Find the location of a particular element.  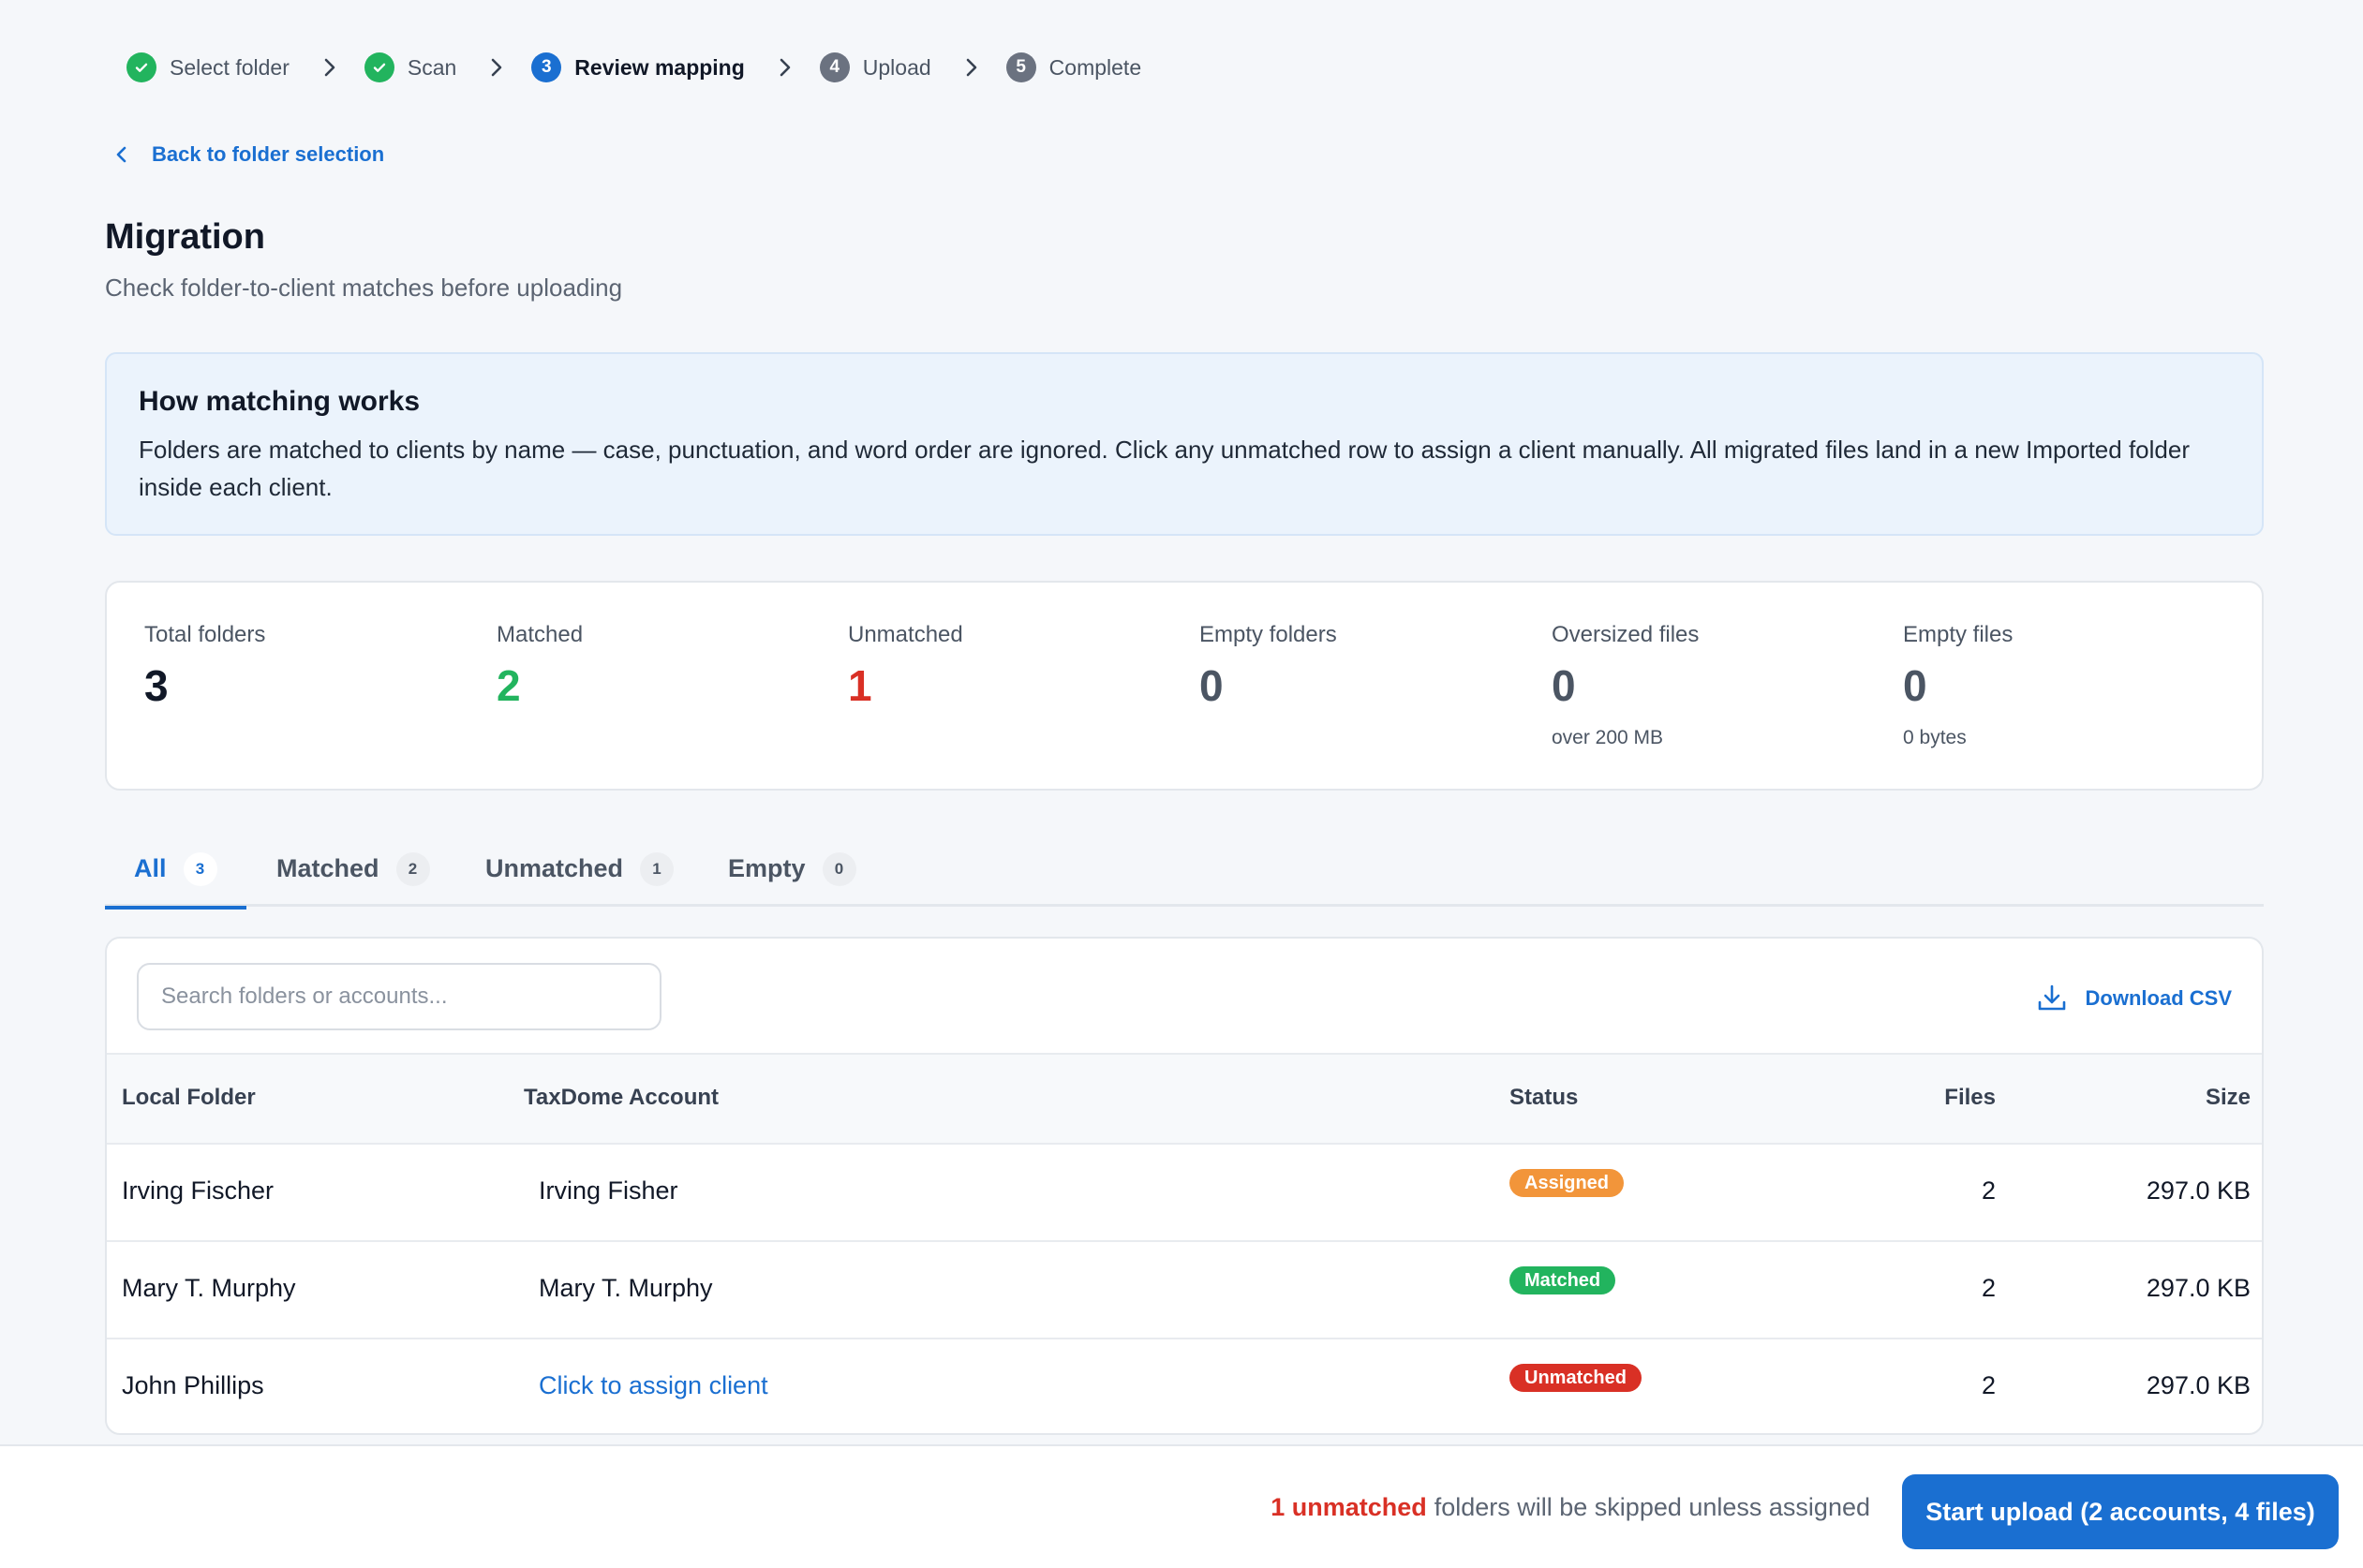

step-upload: 4 Upload is located at coordinates (875, 67).